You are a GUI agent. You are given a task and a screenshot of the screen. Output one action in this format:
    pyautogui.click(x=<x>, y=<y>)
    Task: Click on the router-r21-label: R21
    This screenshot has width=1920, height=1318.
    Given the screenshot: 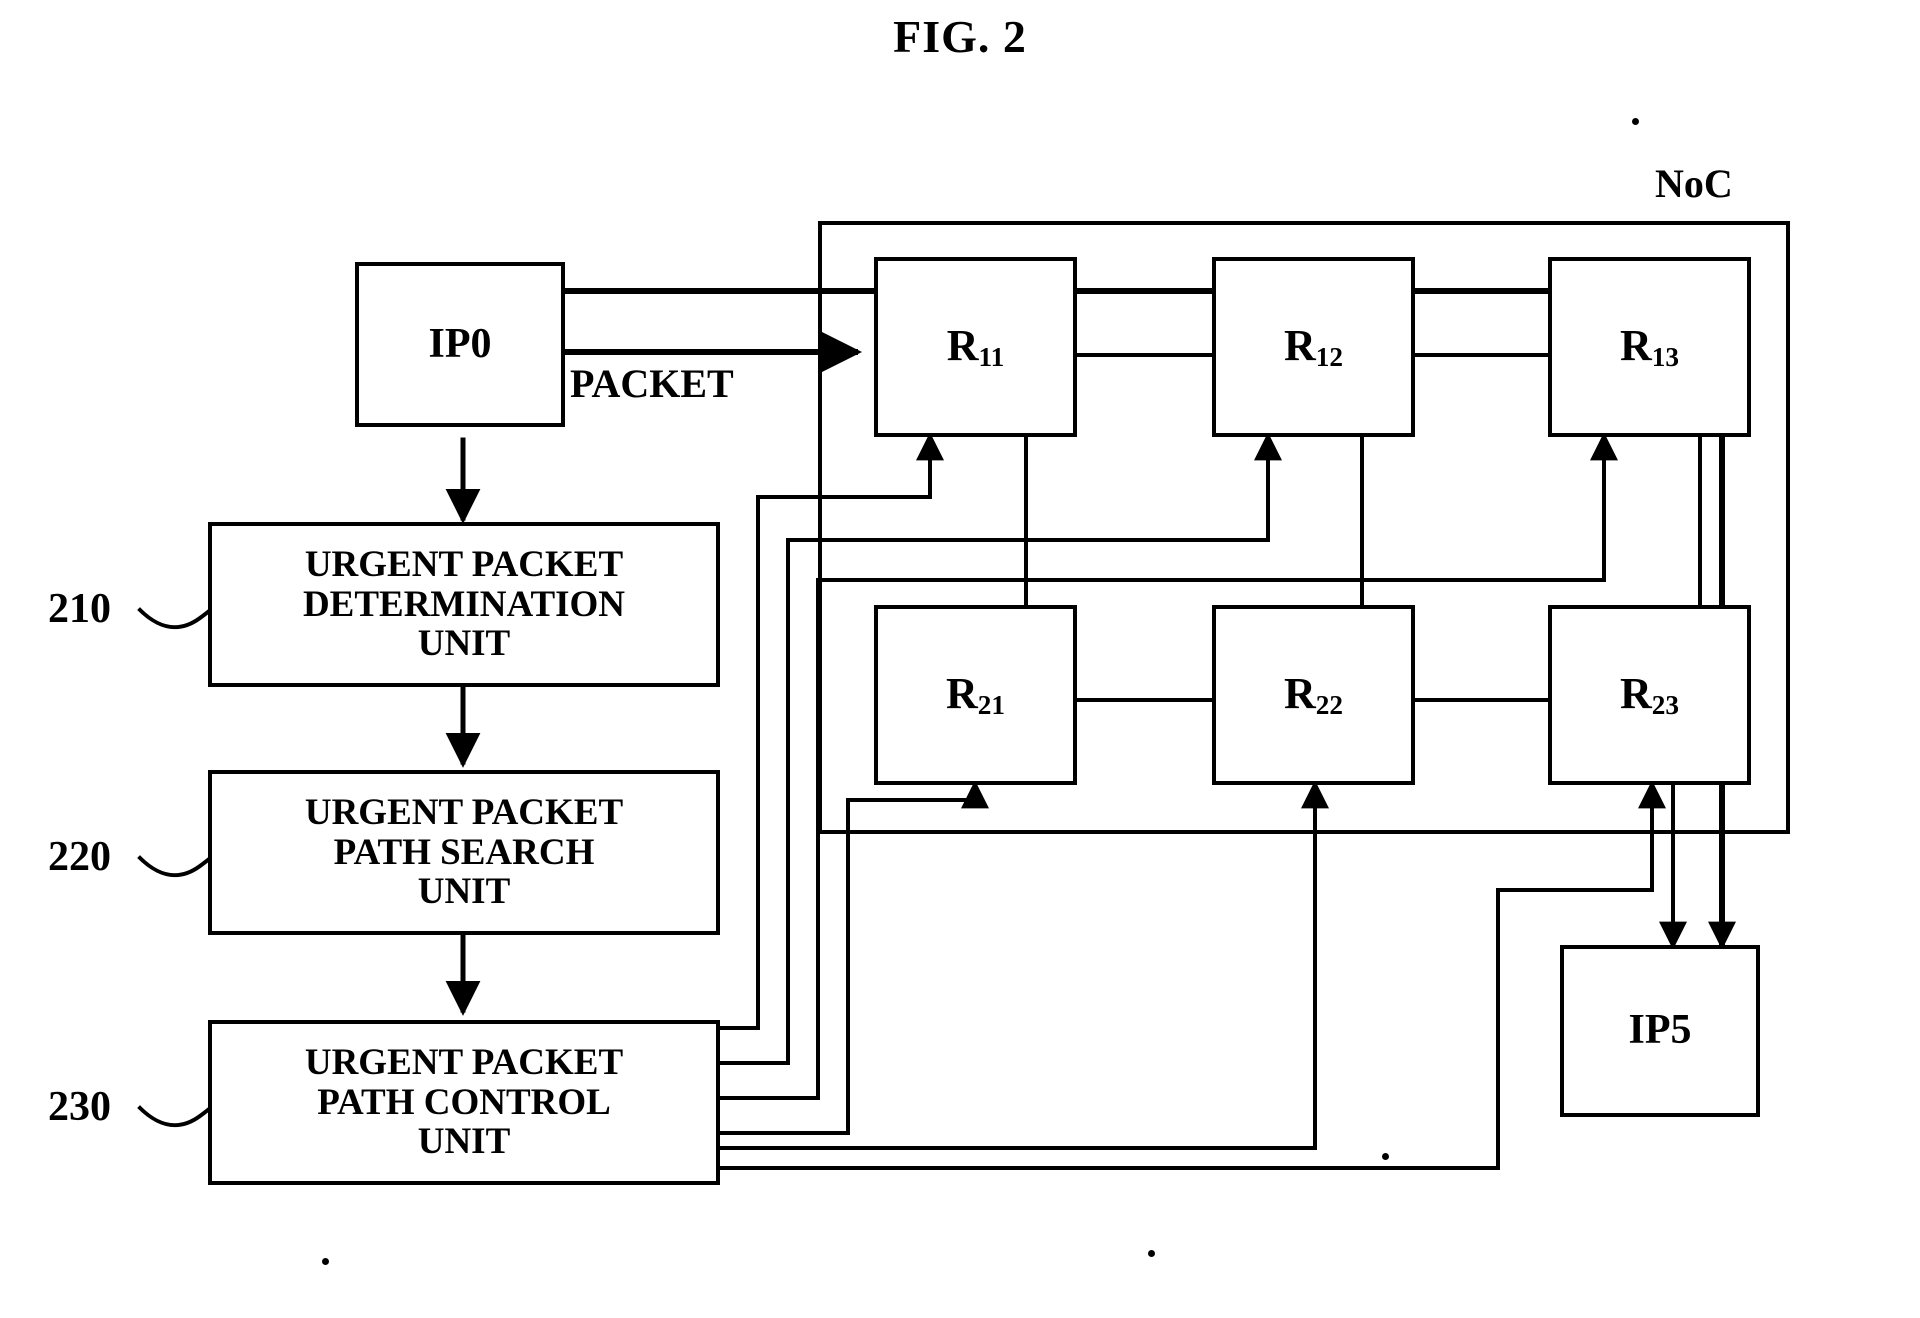 What is the action you would take?
    pyautogui.click(x=975, y=694)
    